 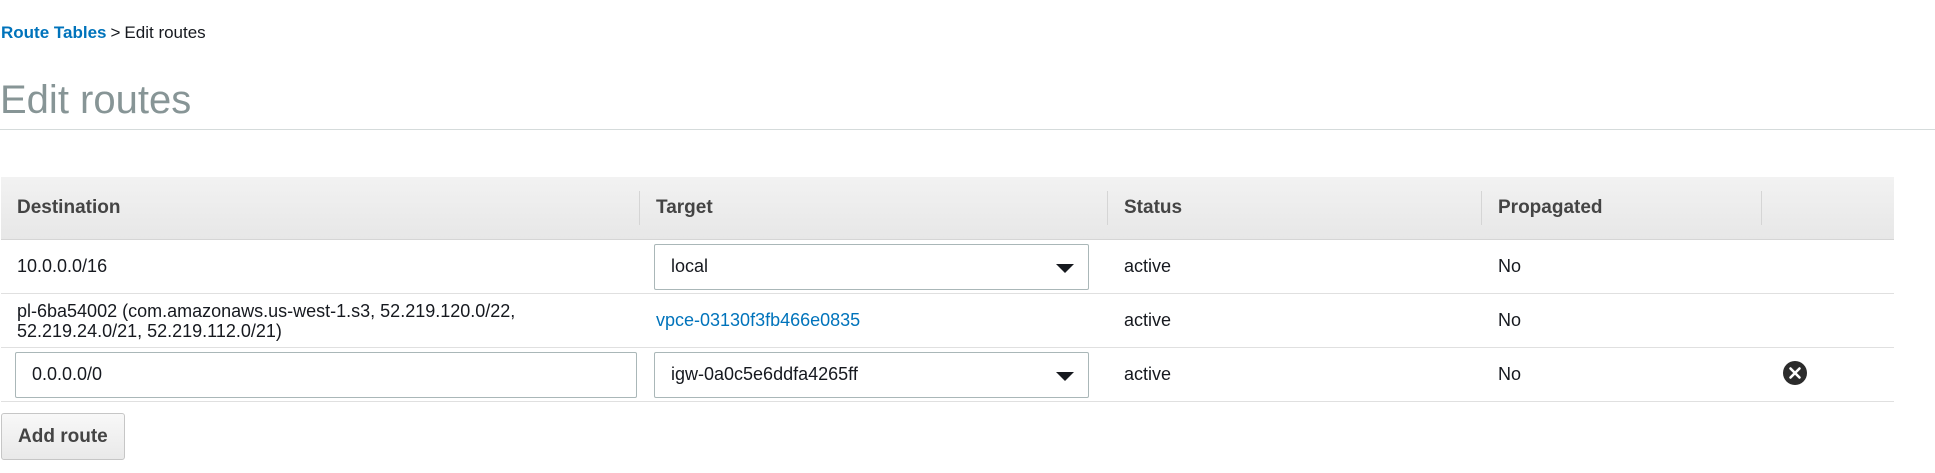 What do you see at coordinates (1622, 208) in the screenshot?
I see `column-header-propagated: Propagated` at bounding box center [1622, 208].